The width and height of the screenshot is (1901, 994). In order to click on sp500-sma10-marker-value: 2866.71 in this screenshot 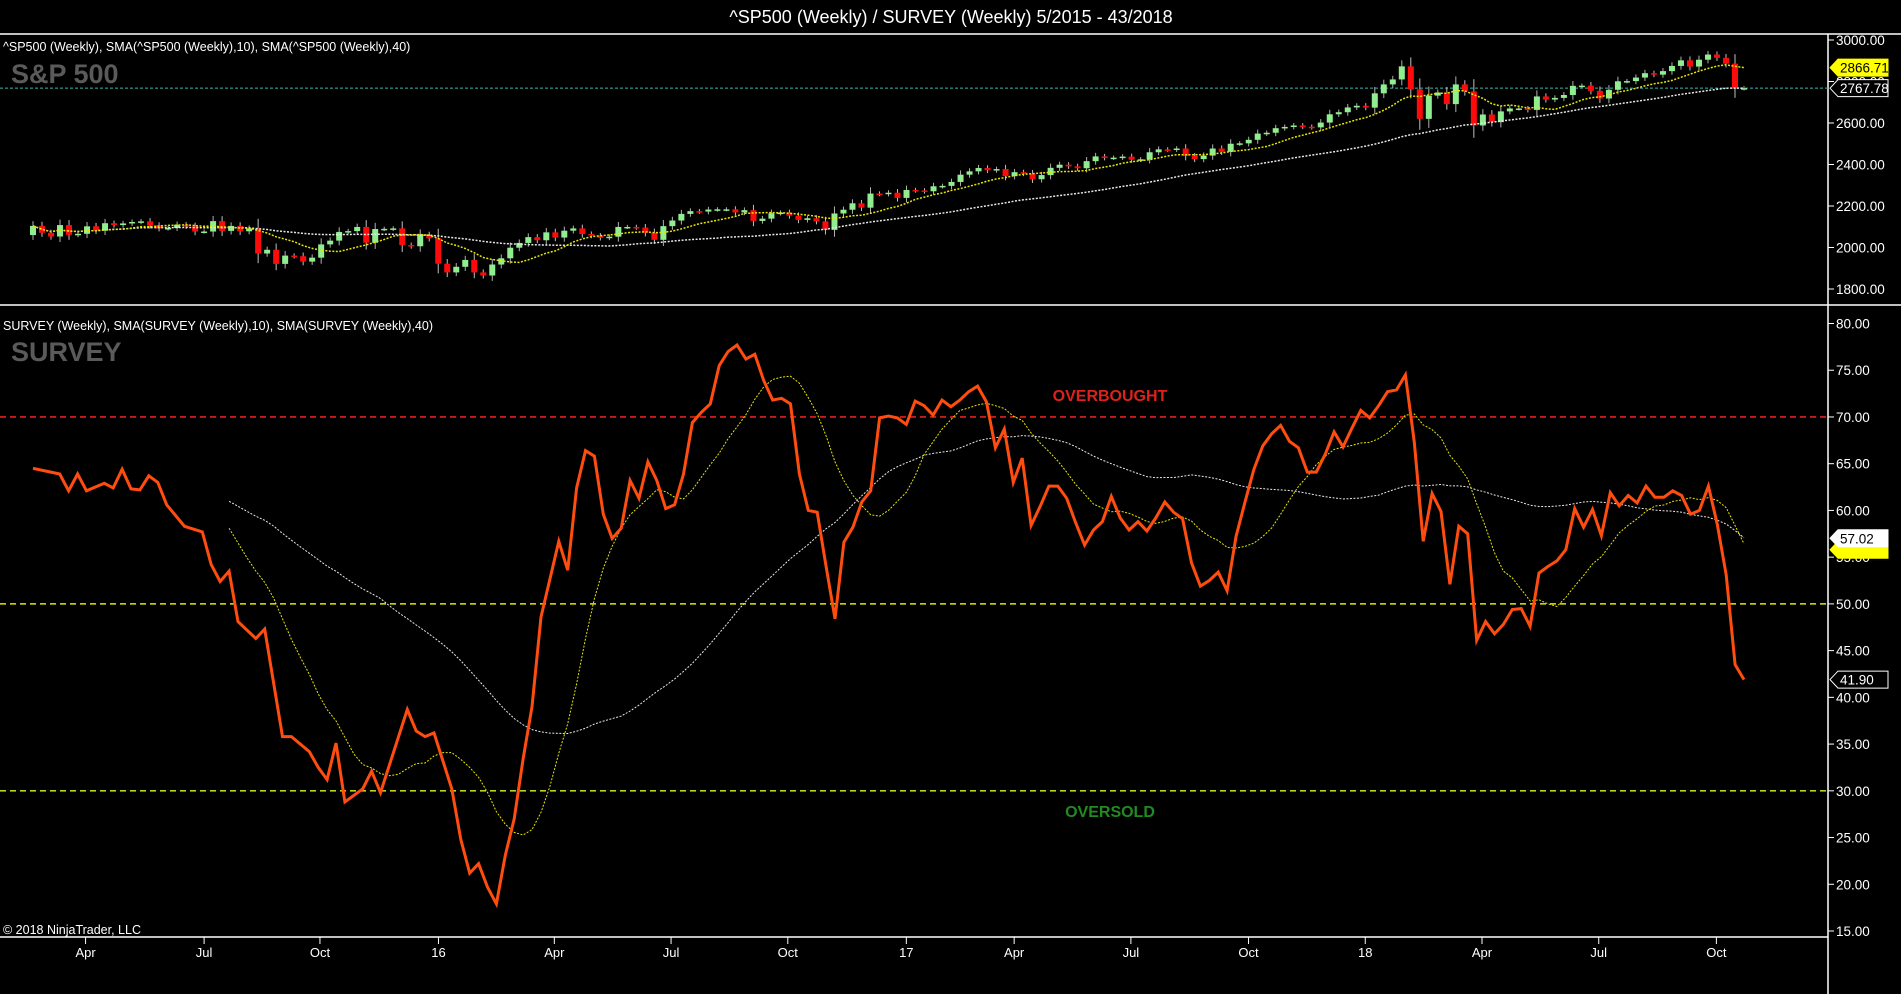, I will do `click(1864, 68)`.